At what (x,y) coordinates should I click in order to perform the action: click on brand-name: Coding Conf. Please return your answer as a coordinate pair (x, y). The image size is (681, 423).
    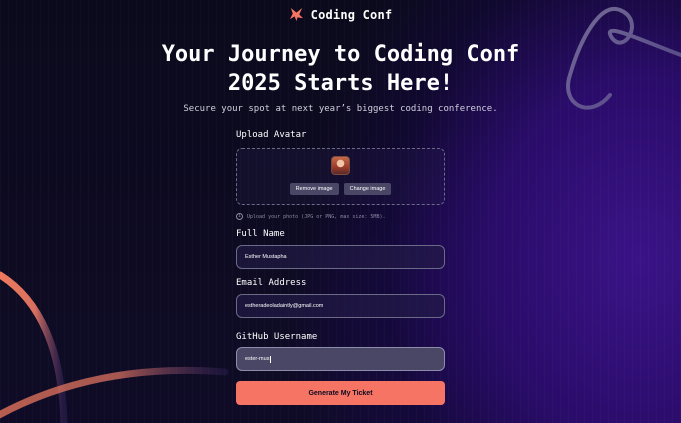
    Looking at the image, I should click on (351, 14).